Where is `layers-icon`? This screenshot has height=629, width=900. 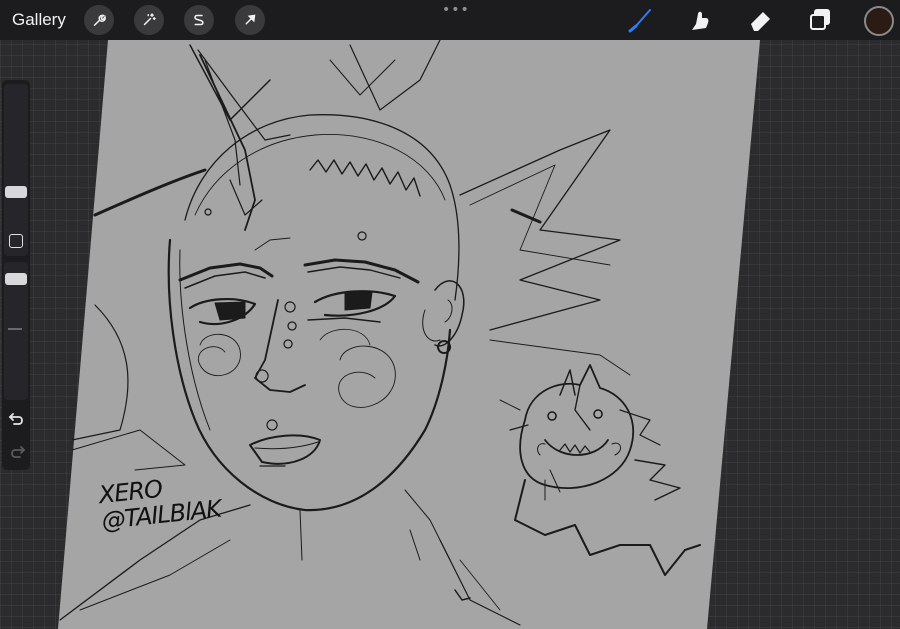
layers-icon is located at coordinates (820, 20).